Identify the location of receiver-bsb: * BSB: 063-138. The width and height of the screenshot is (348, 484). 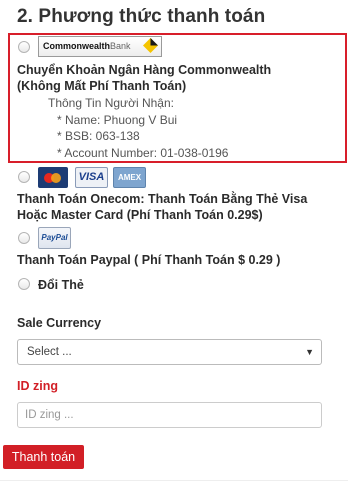
(98, 136).